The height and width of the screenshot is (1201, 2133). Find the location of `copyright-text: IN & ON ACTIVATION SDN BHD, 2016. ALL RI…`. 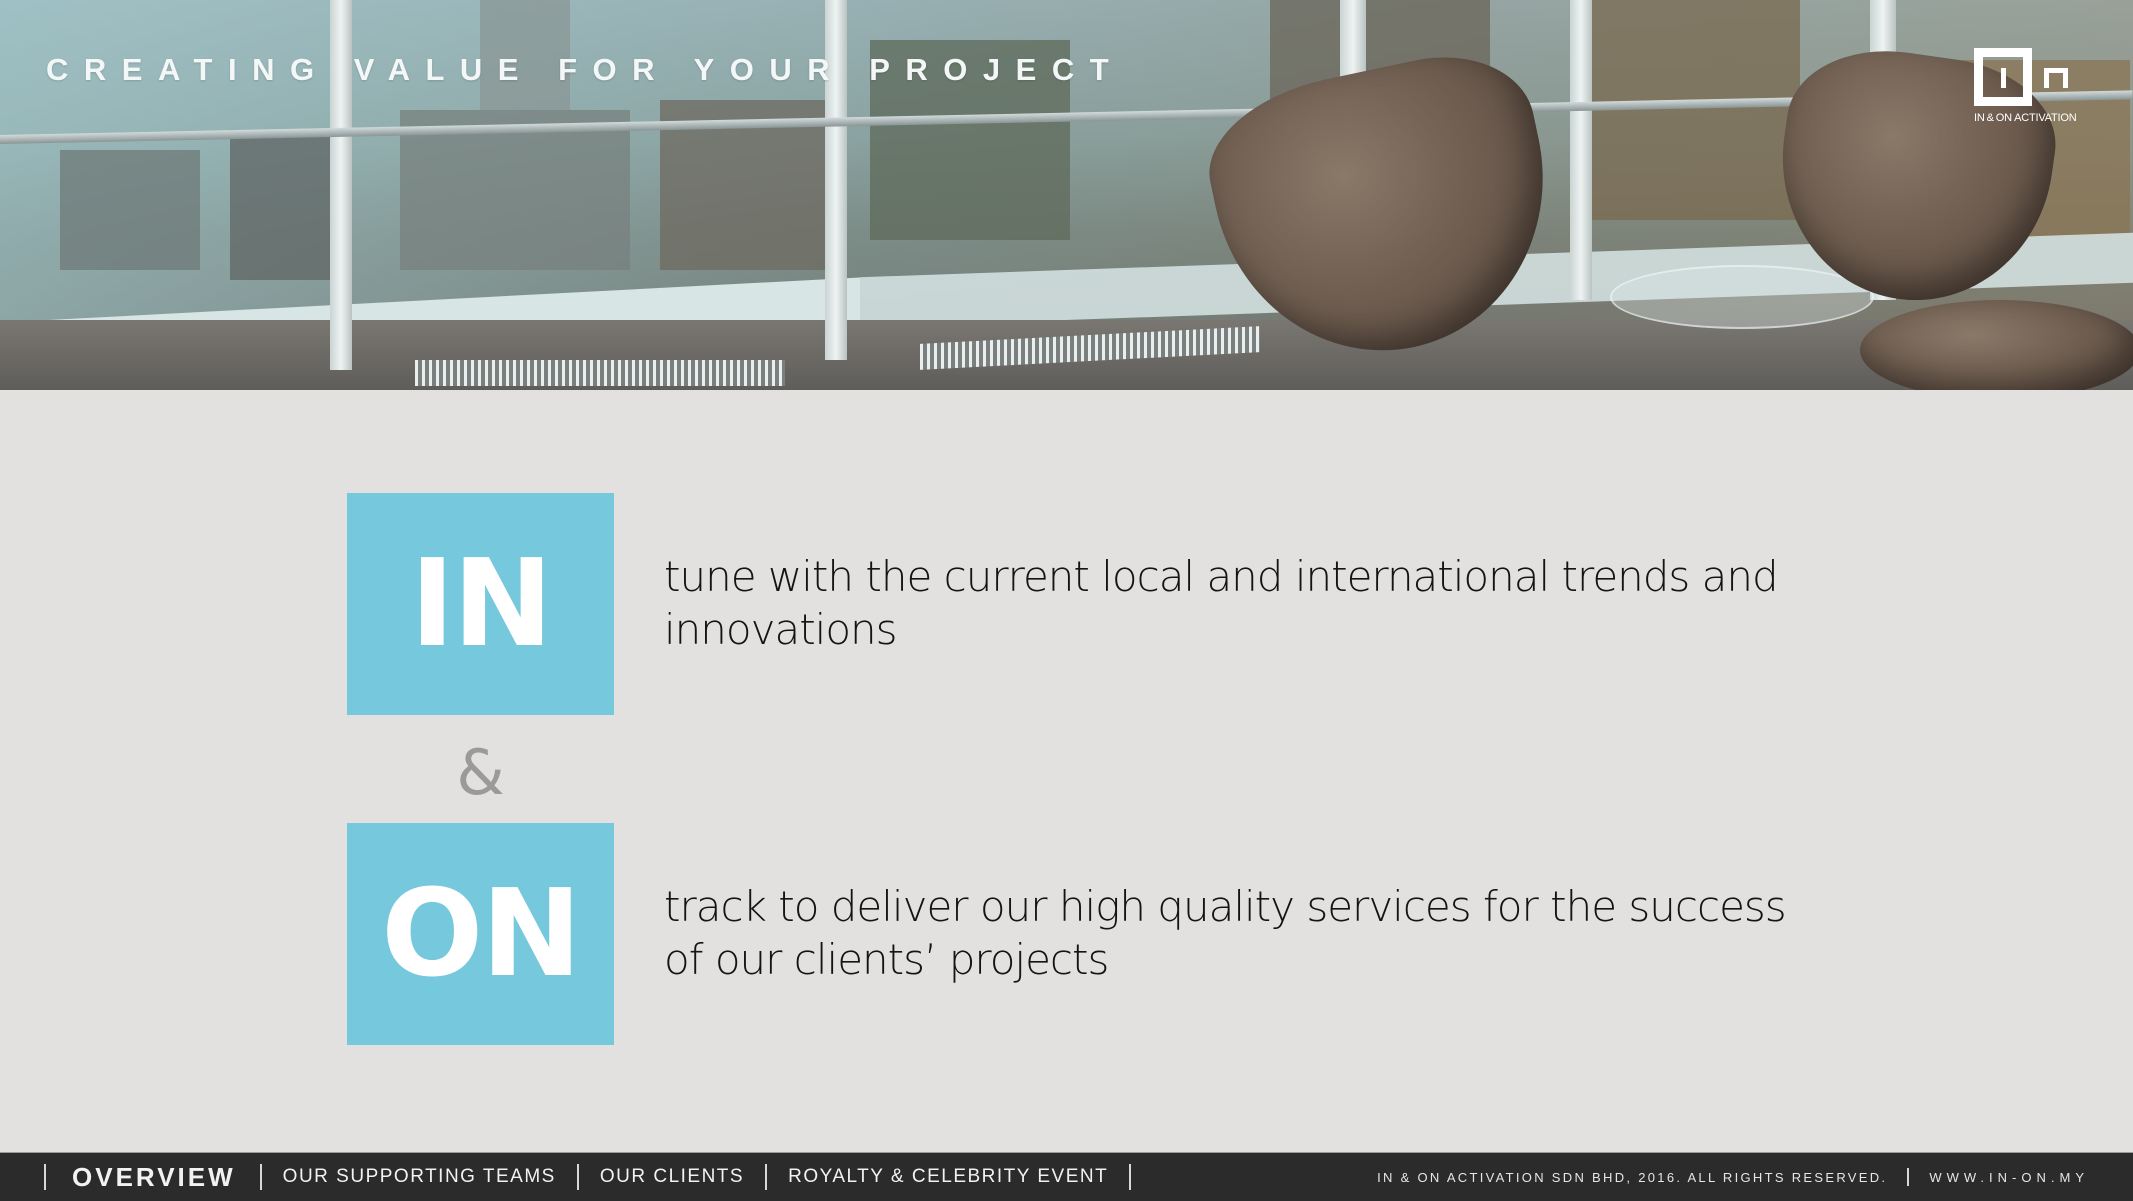

copyright-text: IN & ON ACTIVATION SDN BHD, 2016. ALL RI… is located at coordinates (1632, 1177).